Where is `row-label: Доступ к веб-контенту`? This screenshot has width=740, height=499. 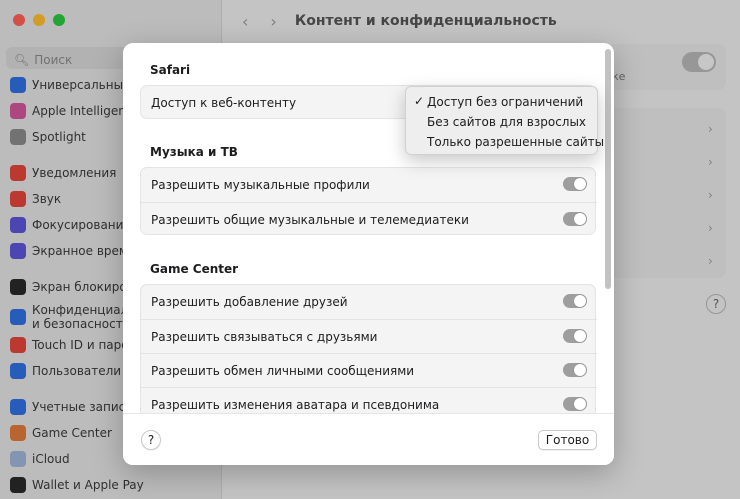
row-label: Доступ к веб-контенту is located at coordinates (224, 103).